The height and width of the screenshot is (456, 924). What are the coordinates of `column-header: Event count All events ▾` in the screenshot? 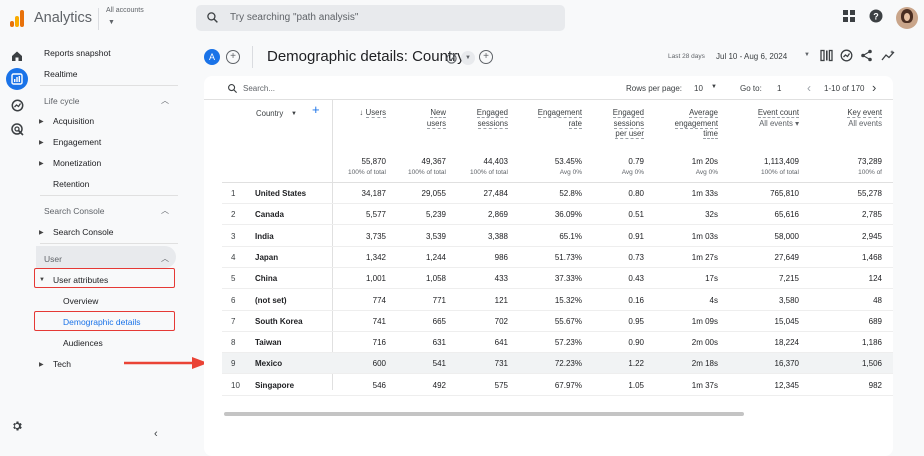 It's located at (767, 118).